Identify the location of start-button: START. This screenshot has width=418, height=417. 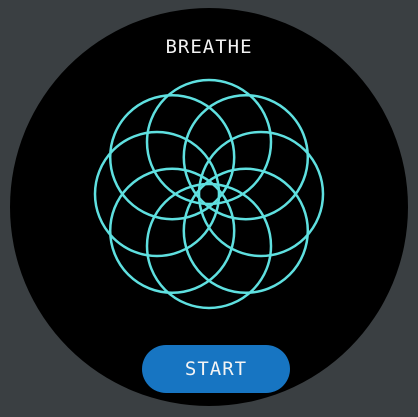
(216, 369).